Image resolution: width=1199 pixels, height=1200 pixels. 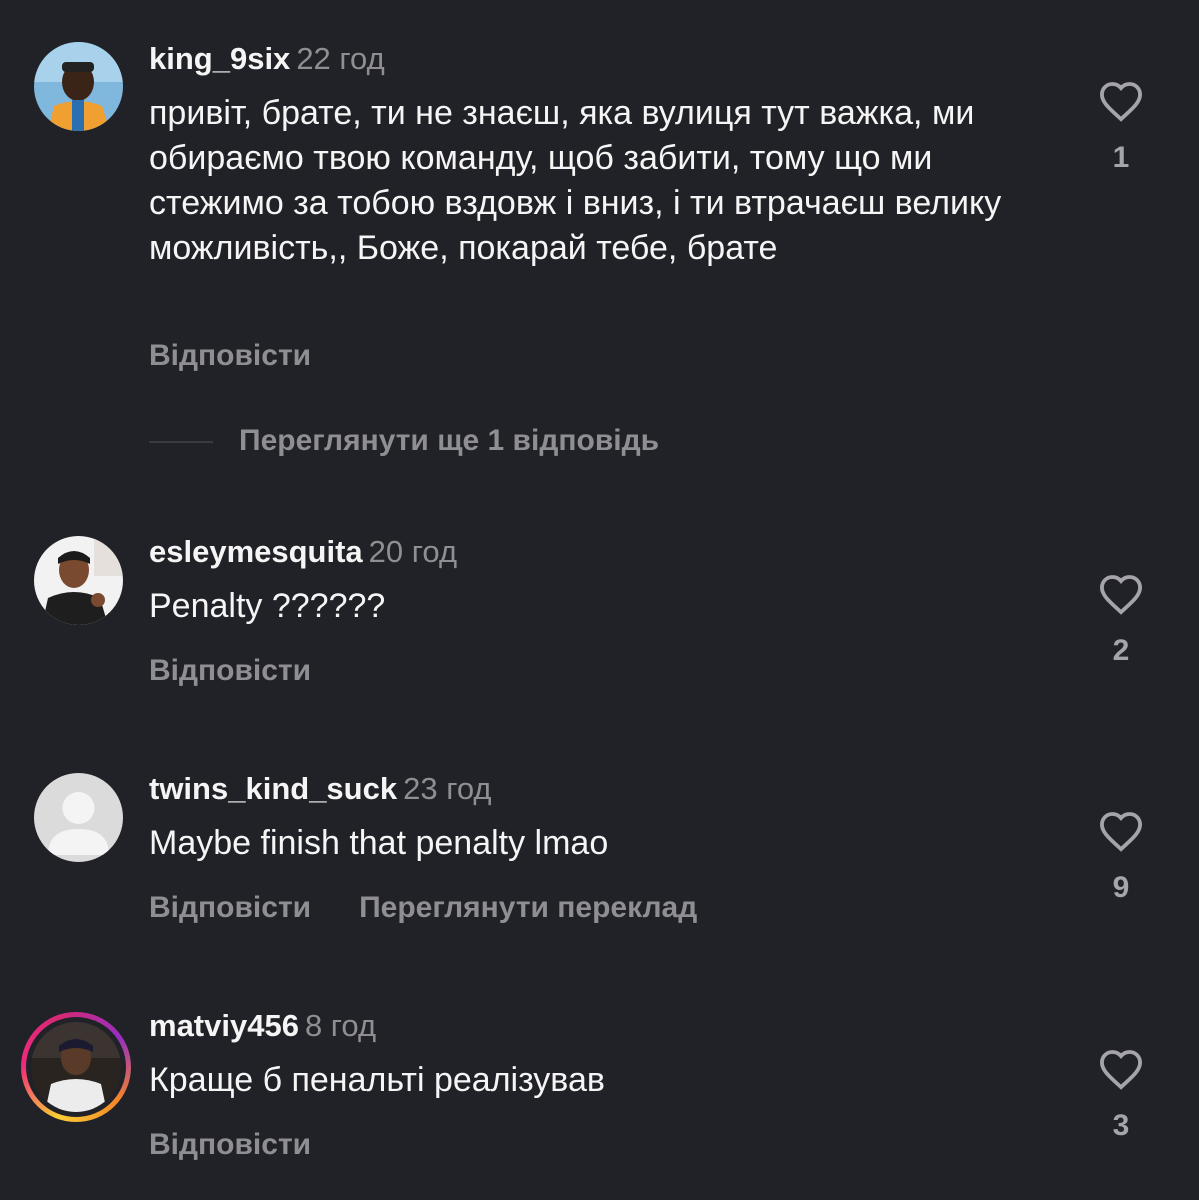 I want to click on story-ring, so click(x=76, y=1067).